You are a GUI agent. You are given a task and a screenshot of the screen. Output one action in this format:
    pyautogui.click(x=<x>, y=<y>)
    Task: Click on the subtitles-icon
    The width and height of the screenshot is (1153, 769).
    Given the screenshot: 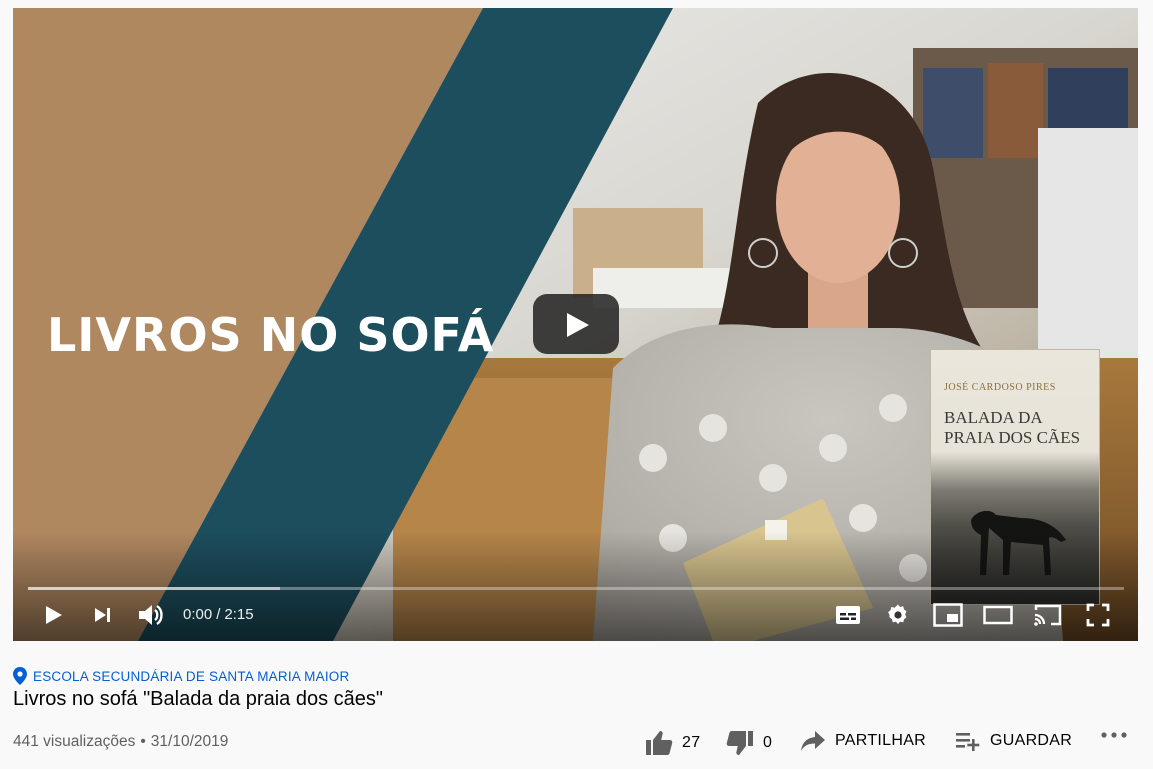 What is the action you would take?
    pyautogui.click(x=848, y=615)
    